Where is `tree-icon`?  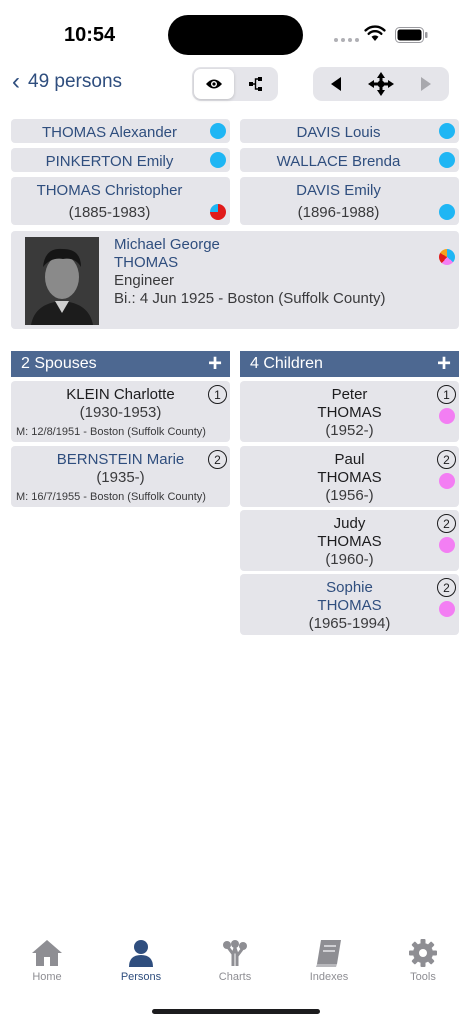 tree-icon is located at coordinates (255, 84).